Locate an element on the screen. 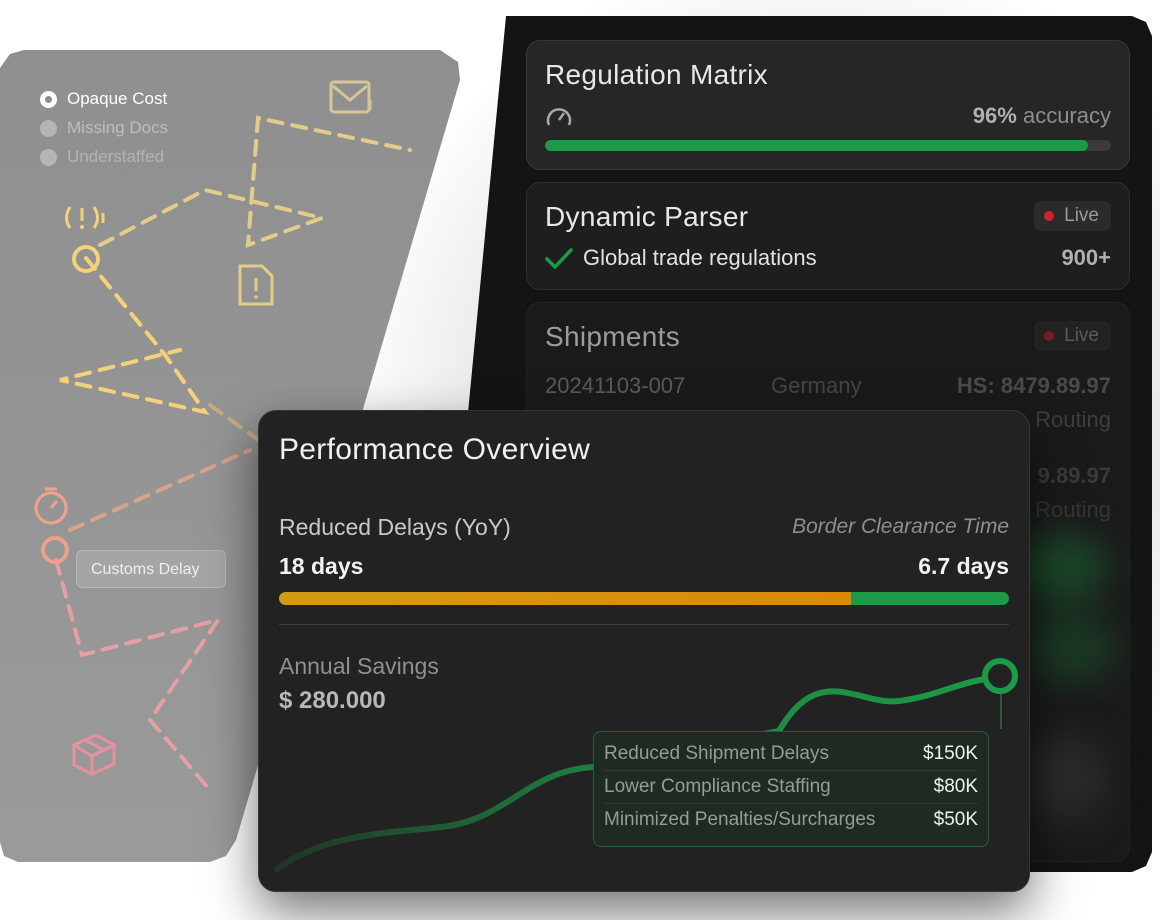 This screenshot has height=920, width=1160. package-icon is located at coordinates (94, 755).